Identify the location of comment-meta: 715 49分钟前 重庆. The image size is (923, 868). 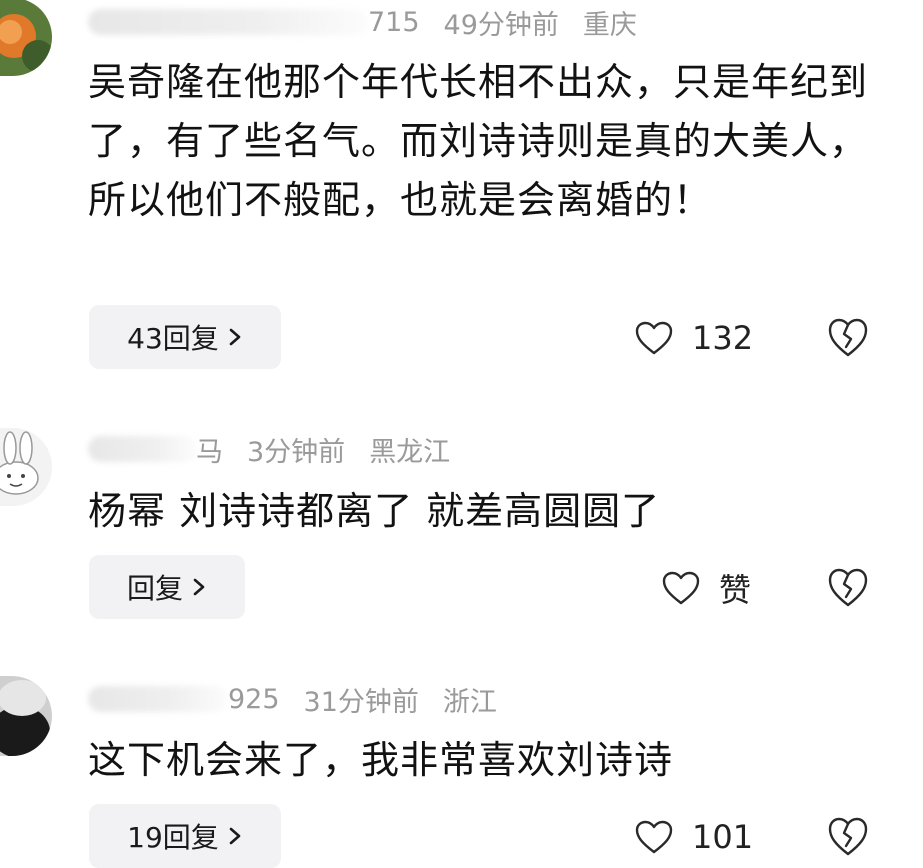
(362, 22).